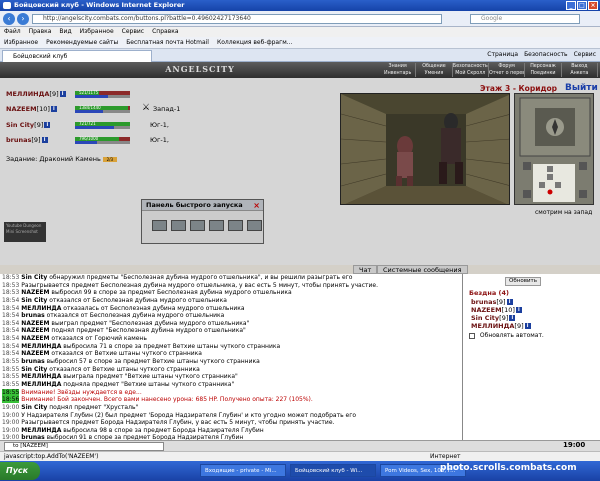 Image resolution: width=600 pixels, height=481 pixels. What do you see at coordinates (525, 19) in the screenshot?
I see `search-input: Google` at bounding box center [525, 19].